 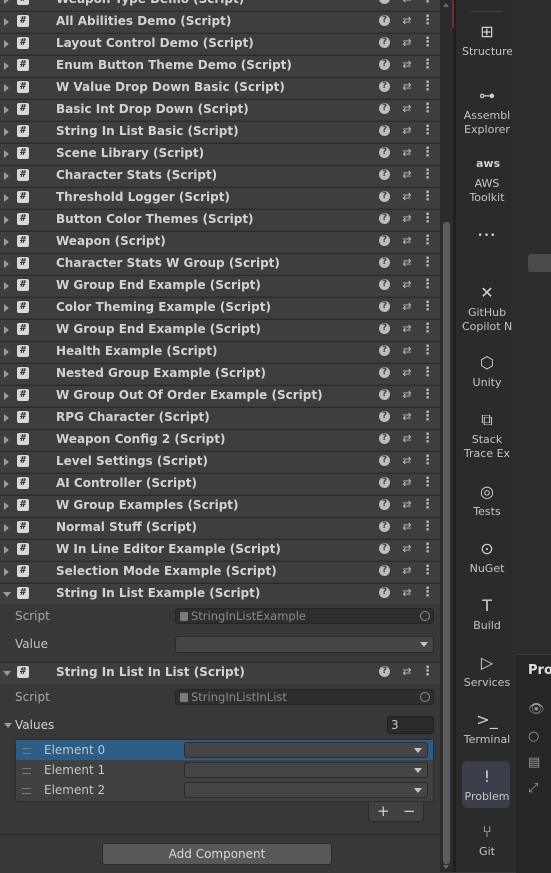 What do you see at coordinates (383, 811) in the screenshot?
I see `add-element-button: +` at bounding box center [383, 811].